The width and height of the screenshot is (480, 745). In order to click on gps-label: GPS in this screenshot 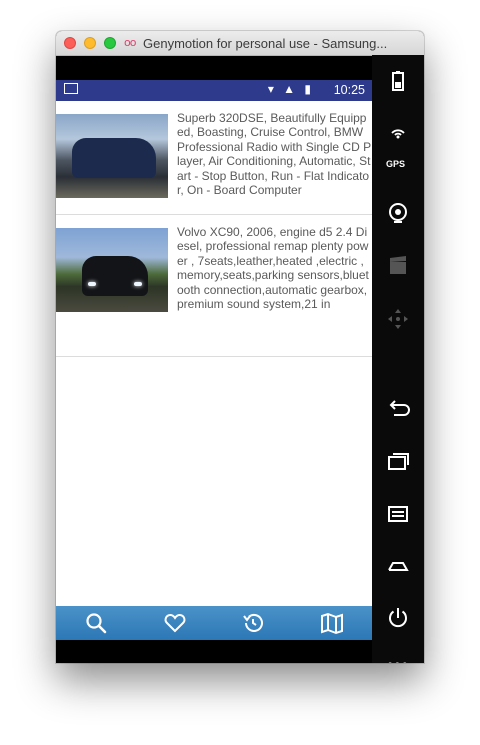, I will do `click(396, 164)`.